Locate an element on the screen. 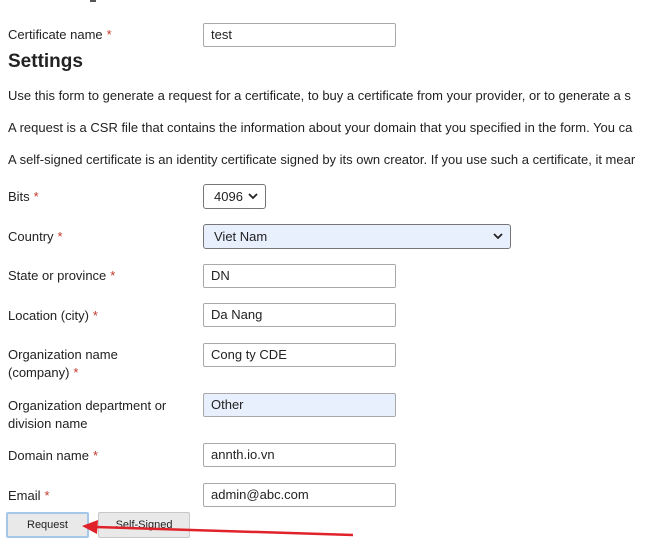 The height and width of the screenshot is (559, 646). scroll-fragment is located at coordinates (93, 1).